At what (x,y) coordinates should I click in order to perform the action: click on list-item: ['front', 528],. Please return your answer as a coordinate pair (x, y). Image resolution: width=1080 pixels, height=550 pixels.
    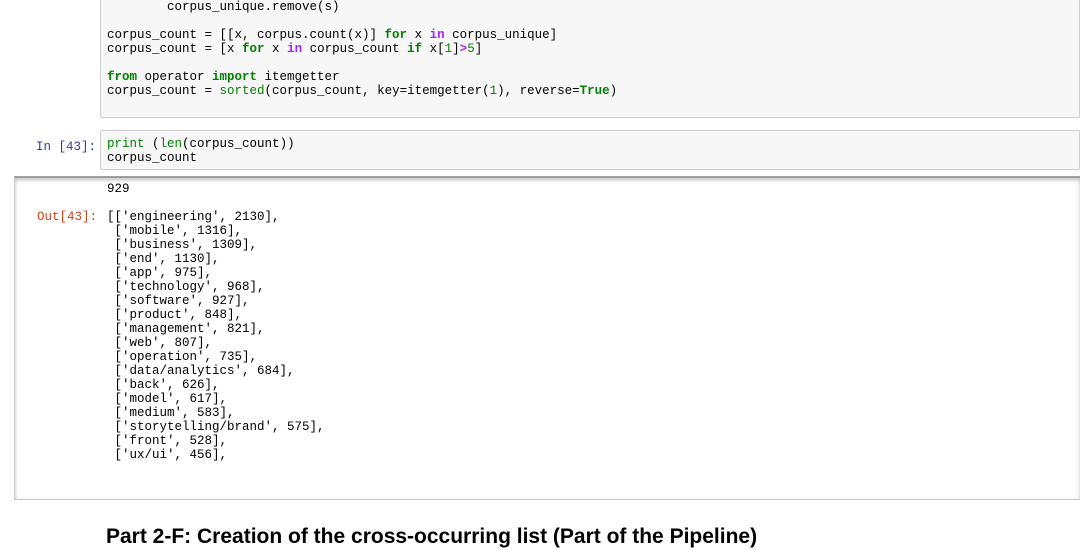
    Looking at the image, I should click on (167, 441).